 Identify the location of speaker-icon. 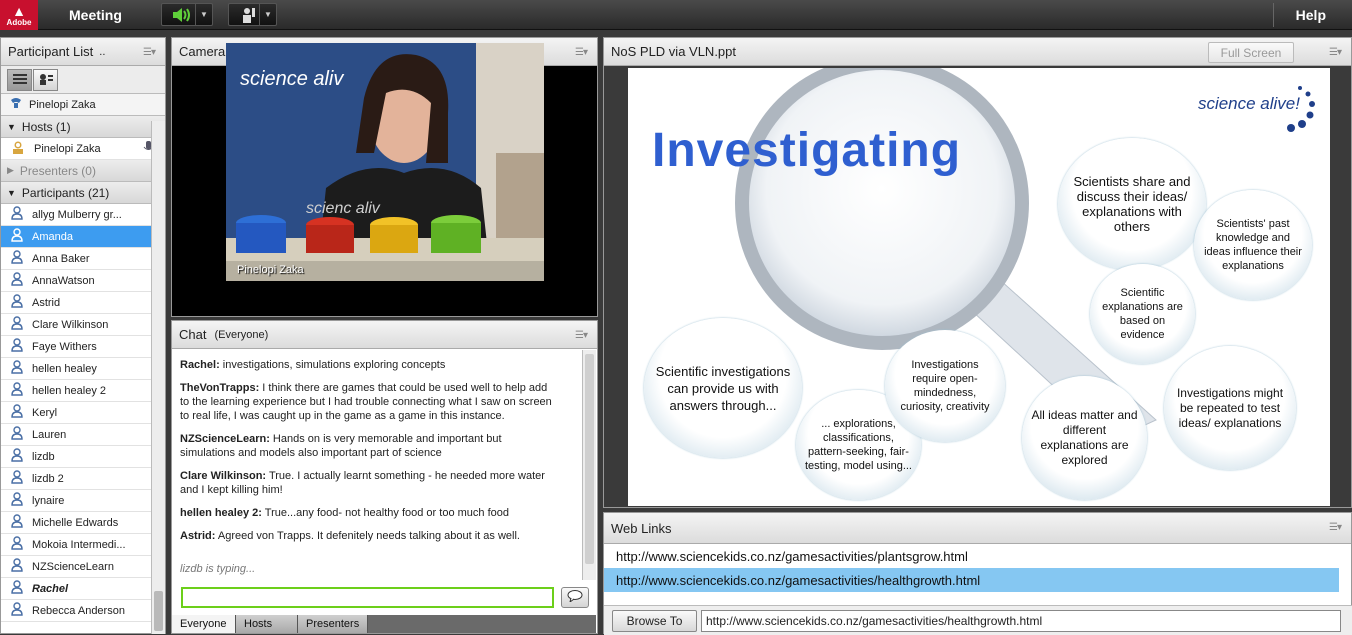
(181, 14).